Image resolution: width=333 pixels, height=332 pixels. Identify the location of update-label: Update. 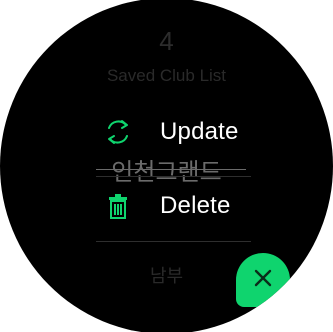
(199, 131).